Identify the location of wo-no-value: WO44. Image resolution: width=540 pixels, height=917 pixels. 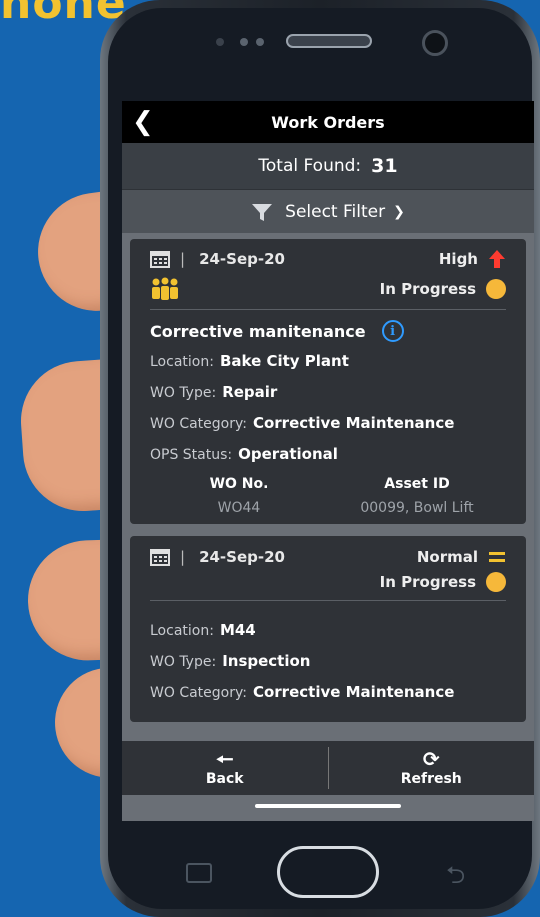
(239, 508).